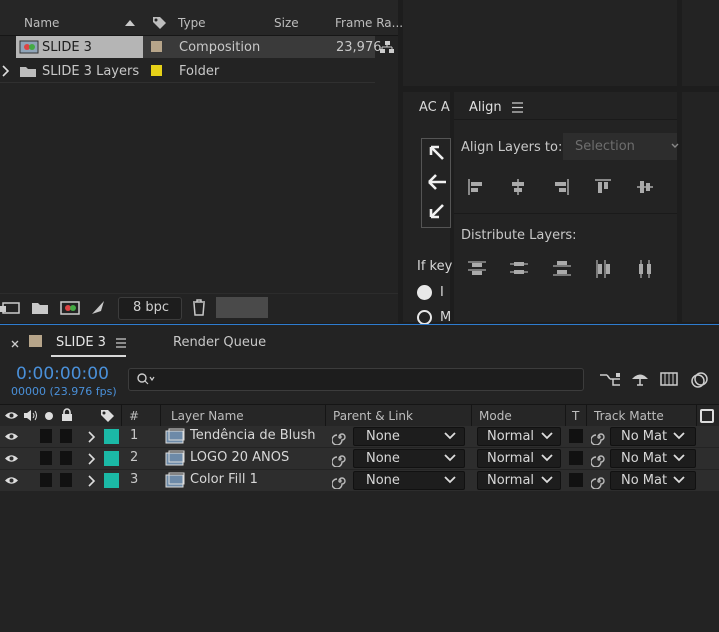  I want to click on distribute-bottom-icon, so click(561, 268).